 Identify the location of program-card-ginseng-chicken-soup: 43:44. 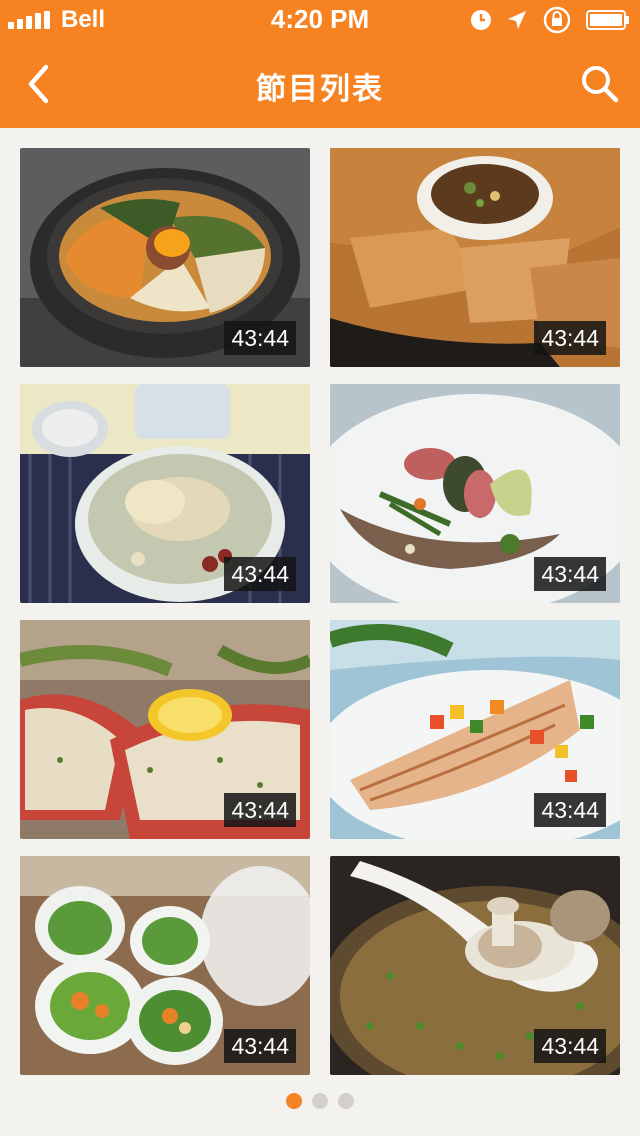
(165, 493).